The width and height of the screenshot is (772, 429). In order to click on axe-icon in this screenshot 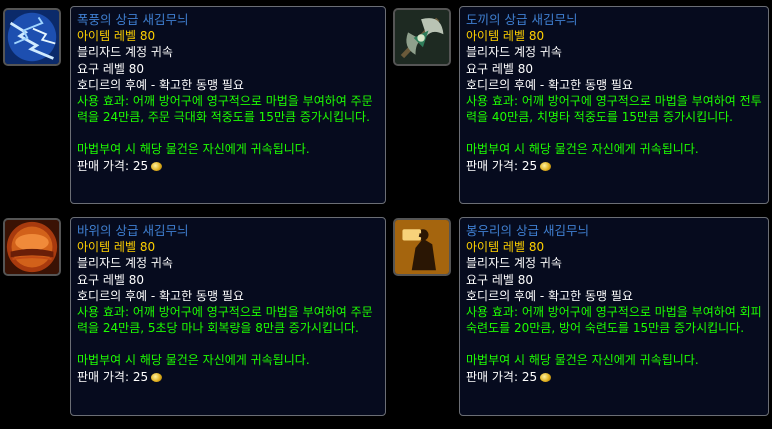, I will do `click(422, 37)`.